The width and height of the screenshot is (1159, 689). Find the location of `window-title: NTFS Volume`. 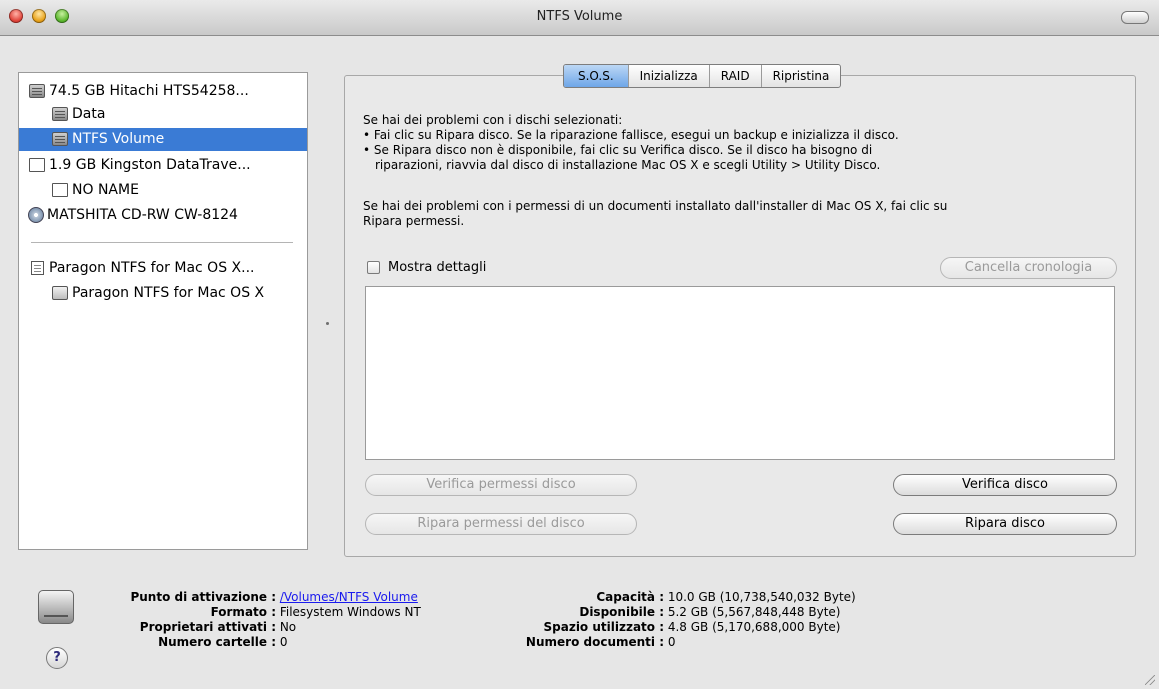

window-title: NTFS Volume is located at coordinates (579, 16).